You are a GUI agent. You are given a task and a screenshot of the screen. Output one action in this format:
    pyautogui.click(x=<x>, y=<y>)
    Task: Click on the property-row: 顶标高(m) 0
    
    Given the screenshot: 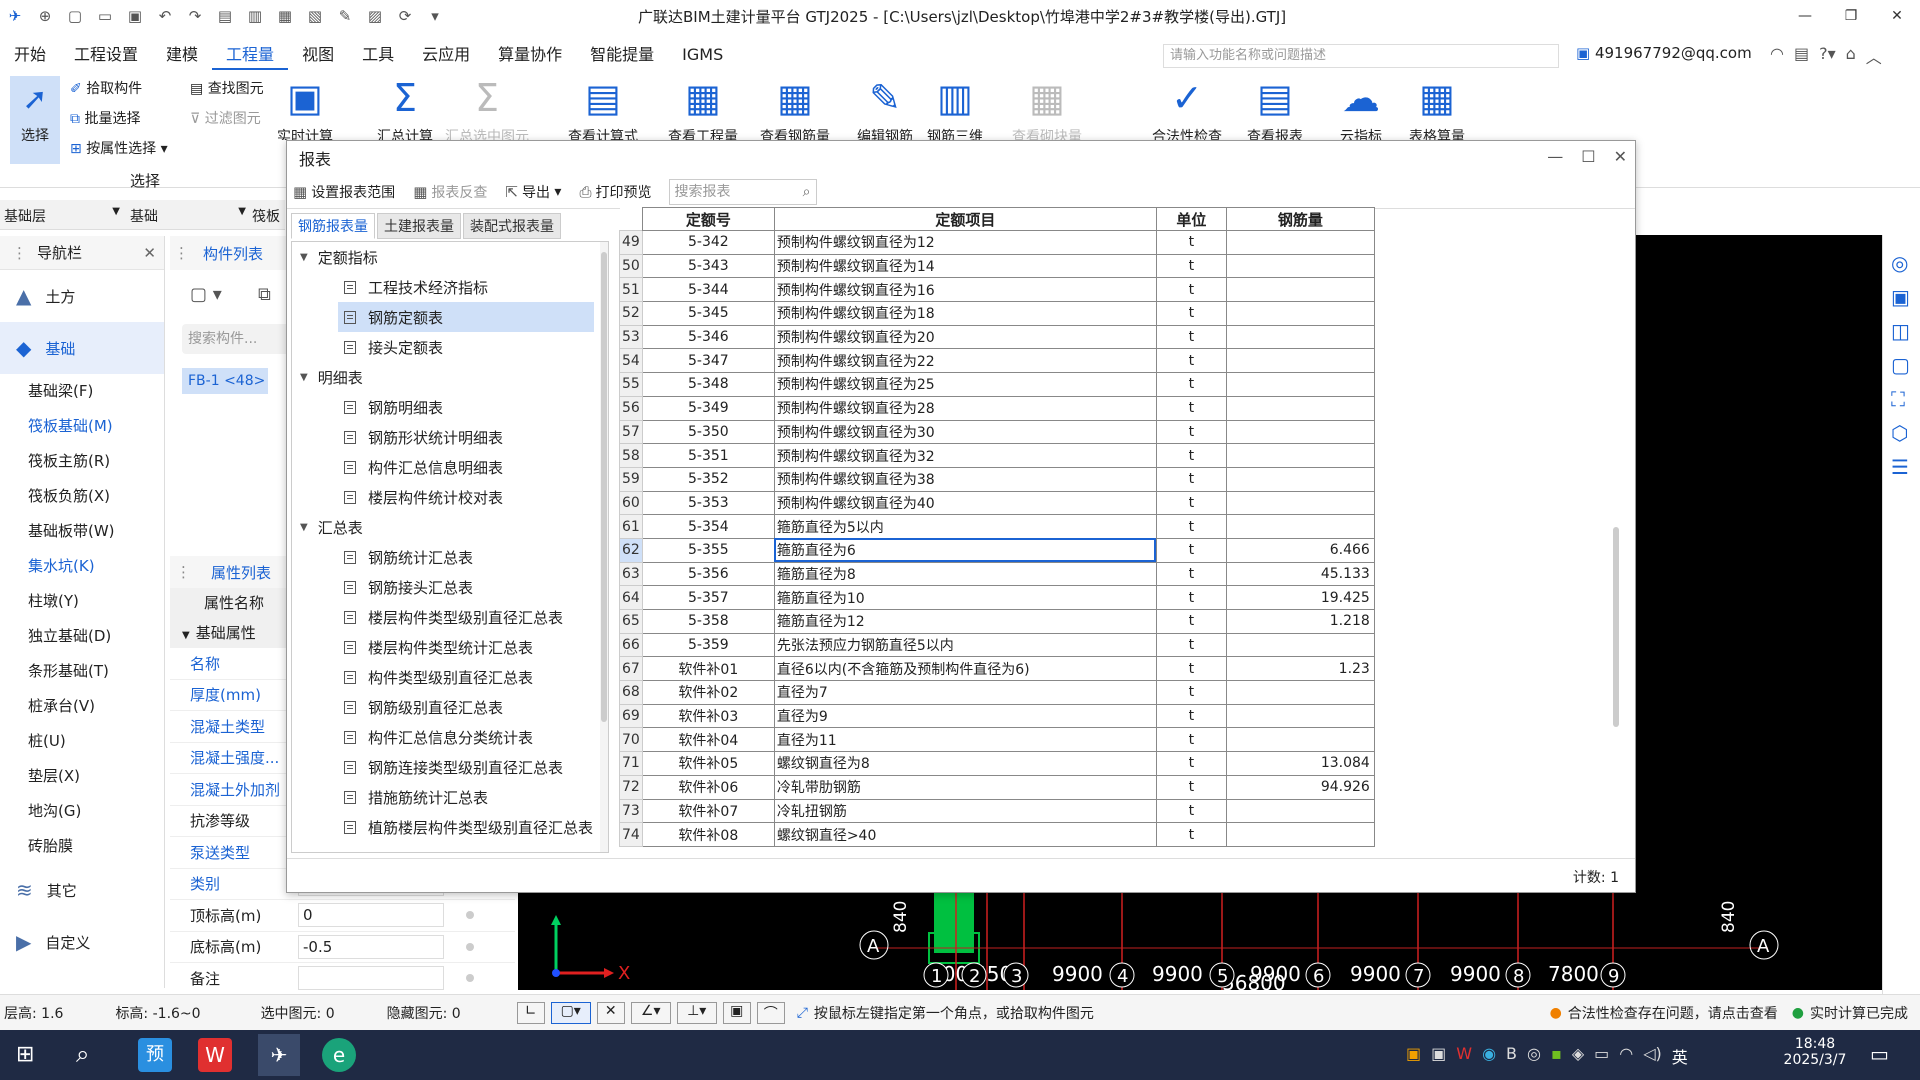 What is the action you would take?
    pyautogui.click(x=342, y=916)
    